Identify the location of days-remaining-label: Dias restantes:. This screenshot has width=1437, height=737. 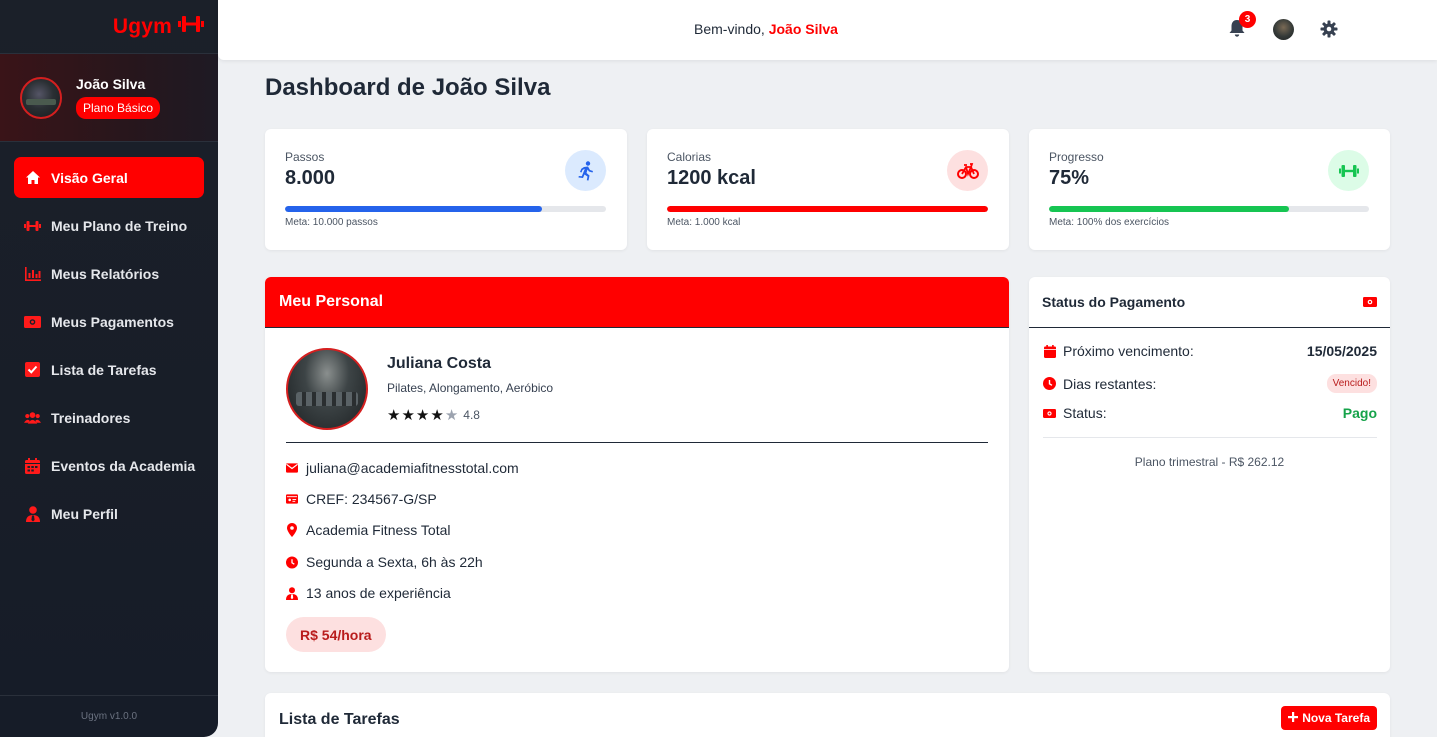
(1110, 383).